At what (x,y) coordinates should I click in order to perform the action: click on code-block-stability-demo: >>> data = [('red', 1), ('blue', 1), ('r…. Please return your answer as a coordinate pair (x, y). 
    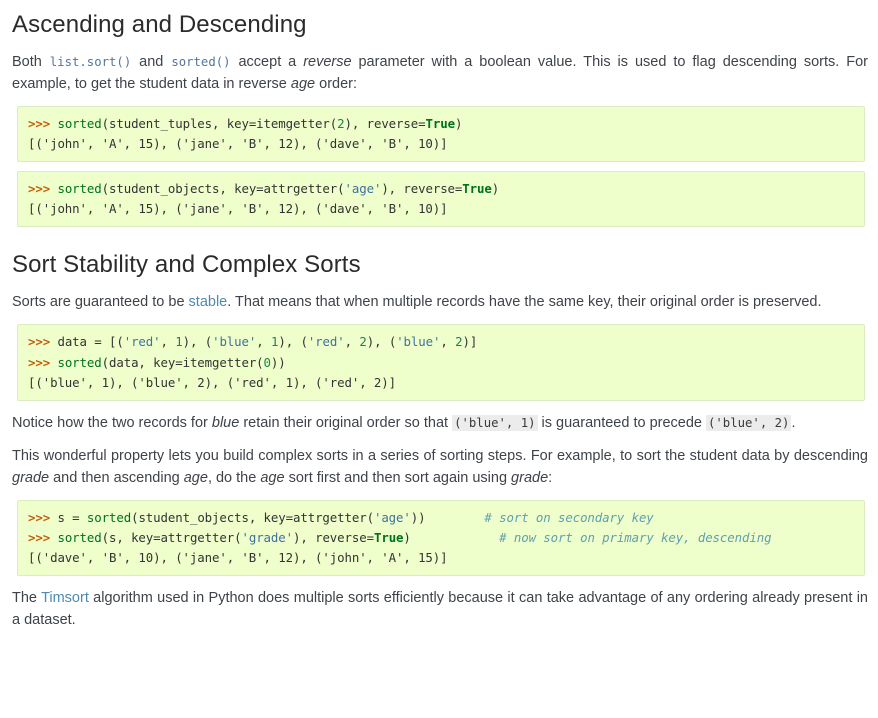
    Looking at the image, I should click on (441, 362).